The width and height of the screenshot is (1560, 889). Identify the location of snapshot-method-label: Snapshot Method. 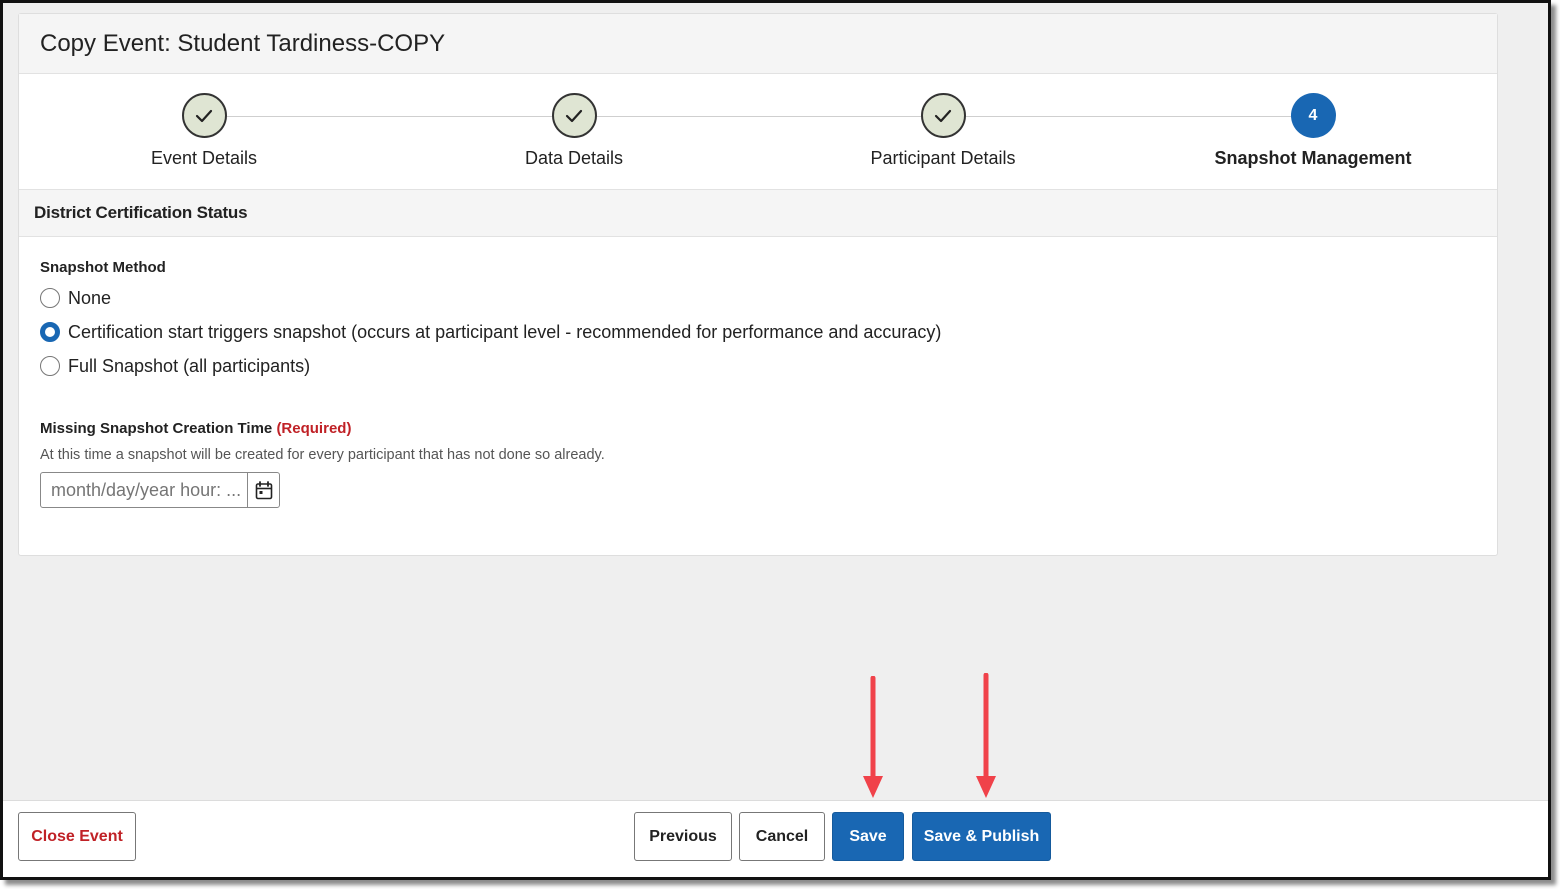
(103, 267).